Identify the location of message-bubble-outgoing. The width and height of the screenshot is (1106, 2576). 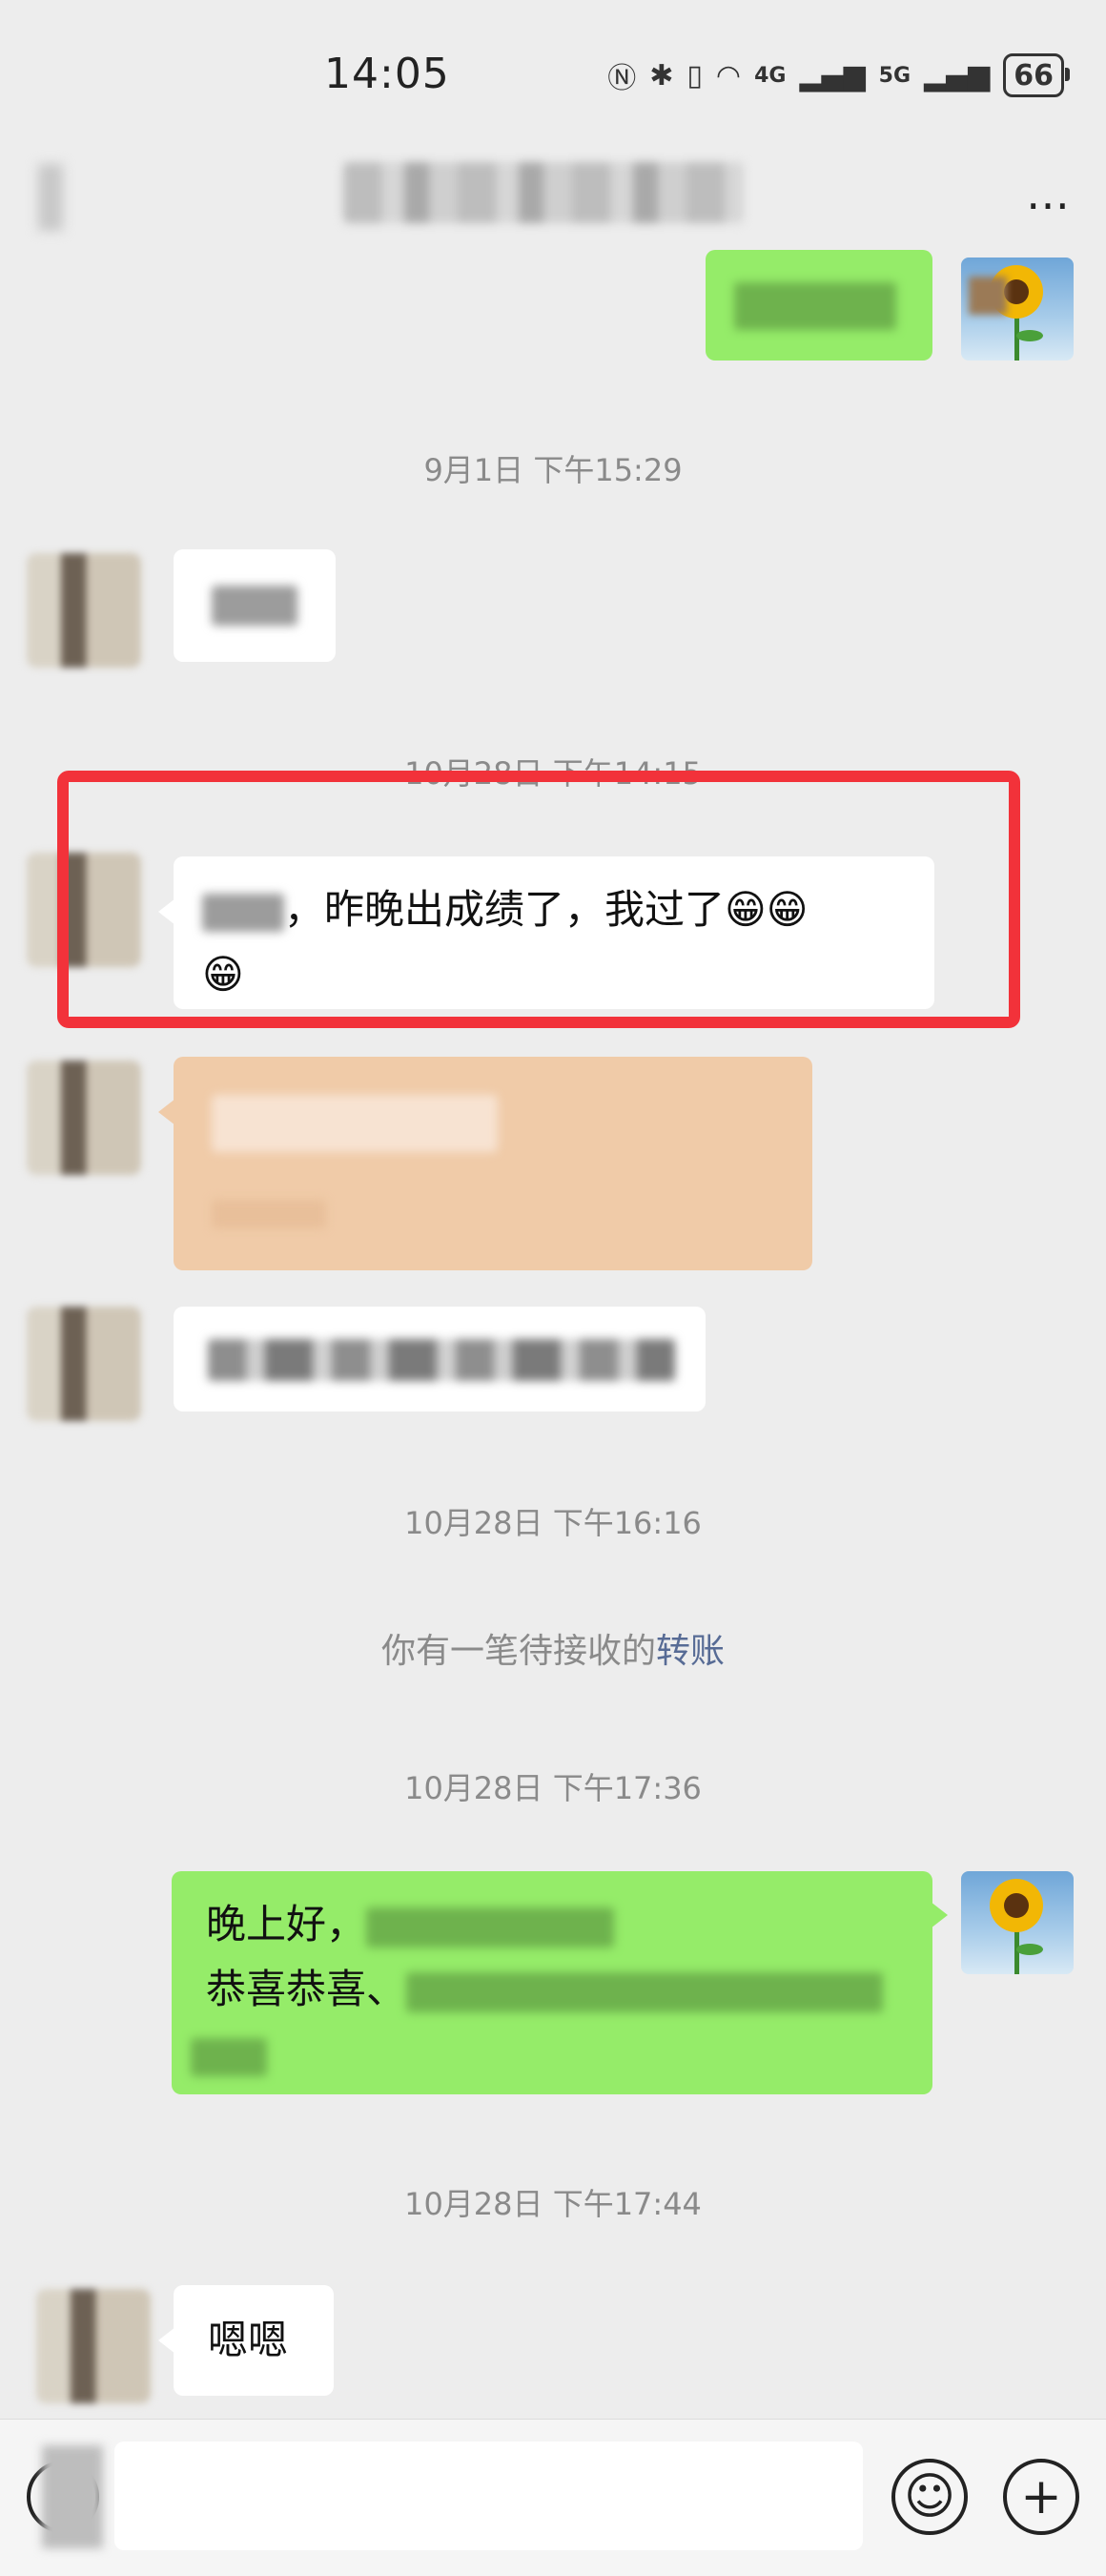
(819, 305).